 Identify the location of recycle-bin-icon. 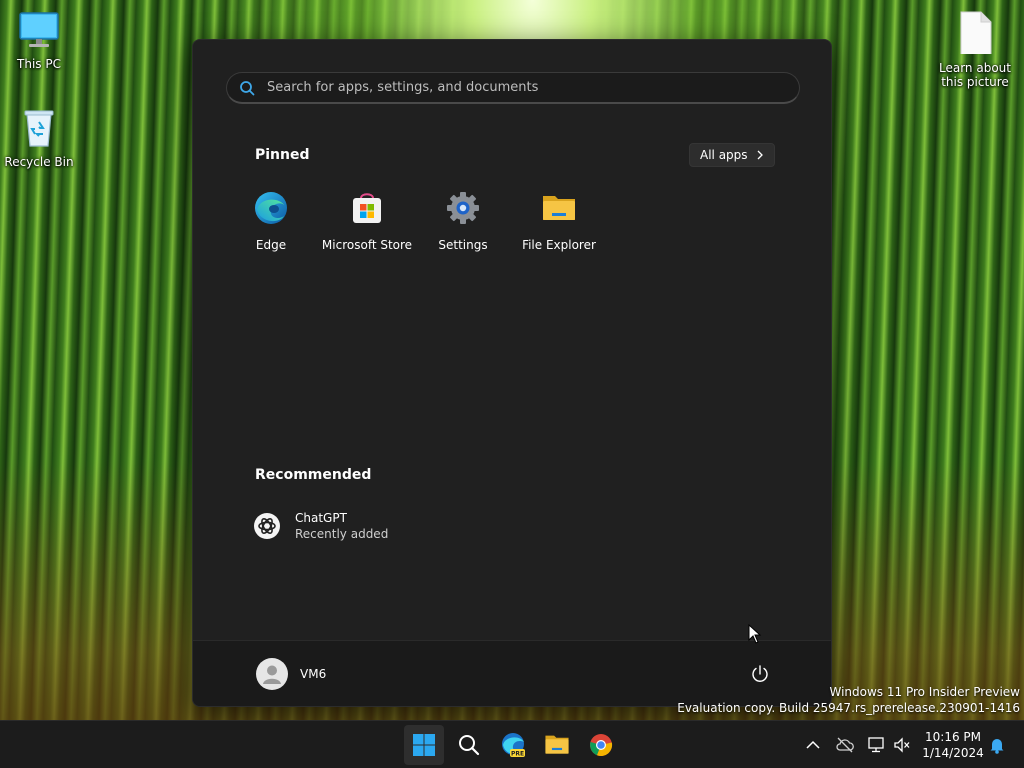
(39, 128).